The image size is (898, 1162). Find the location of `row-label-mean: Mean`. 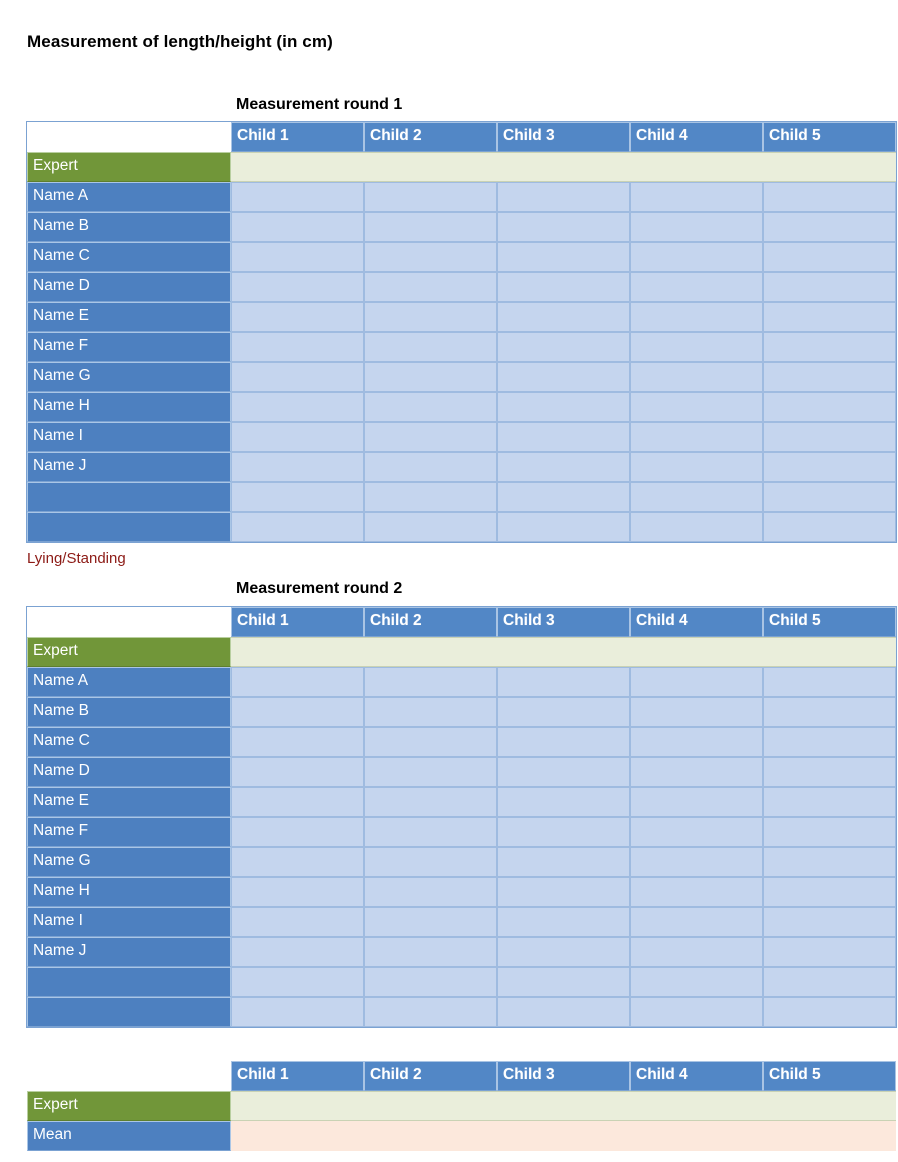

row-label-mean: Mean is located at coordinates (129, 1136).